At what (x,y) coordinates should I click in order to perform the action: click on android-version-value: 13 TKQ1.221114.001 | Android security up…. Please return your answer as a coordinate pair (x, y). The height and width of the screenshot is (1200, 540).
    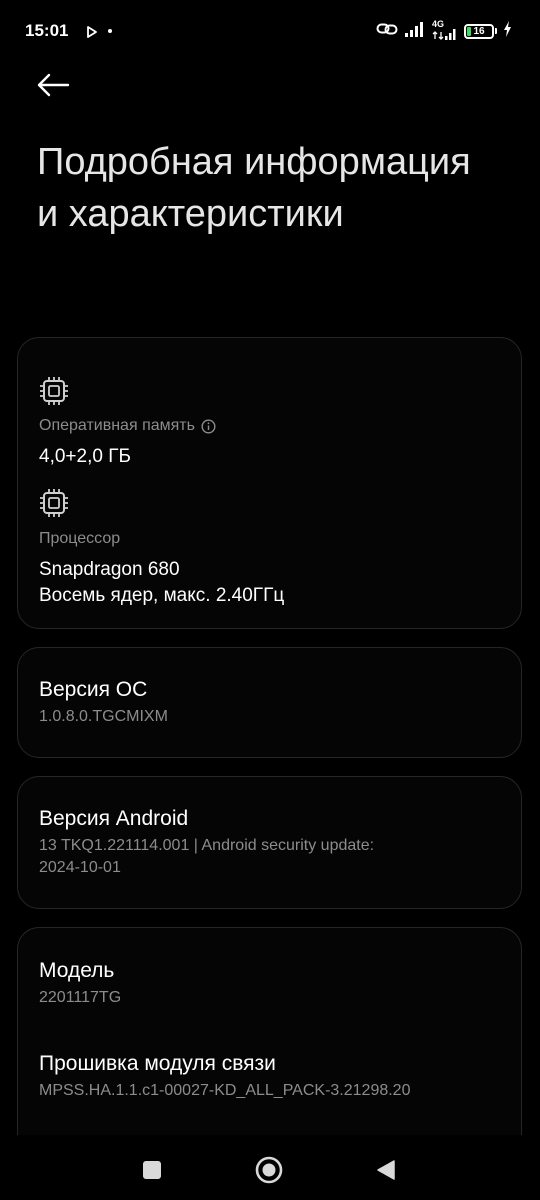
    Looking at the image, I should click on (207, 845).